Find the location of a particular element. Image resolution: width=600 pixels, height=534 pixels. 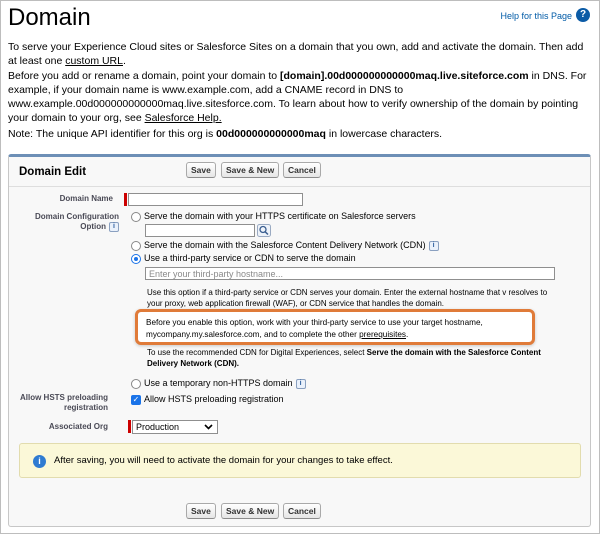

associated-org-label: Associated Org is located at coordinates (78, 426).